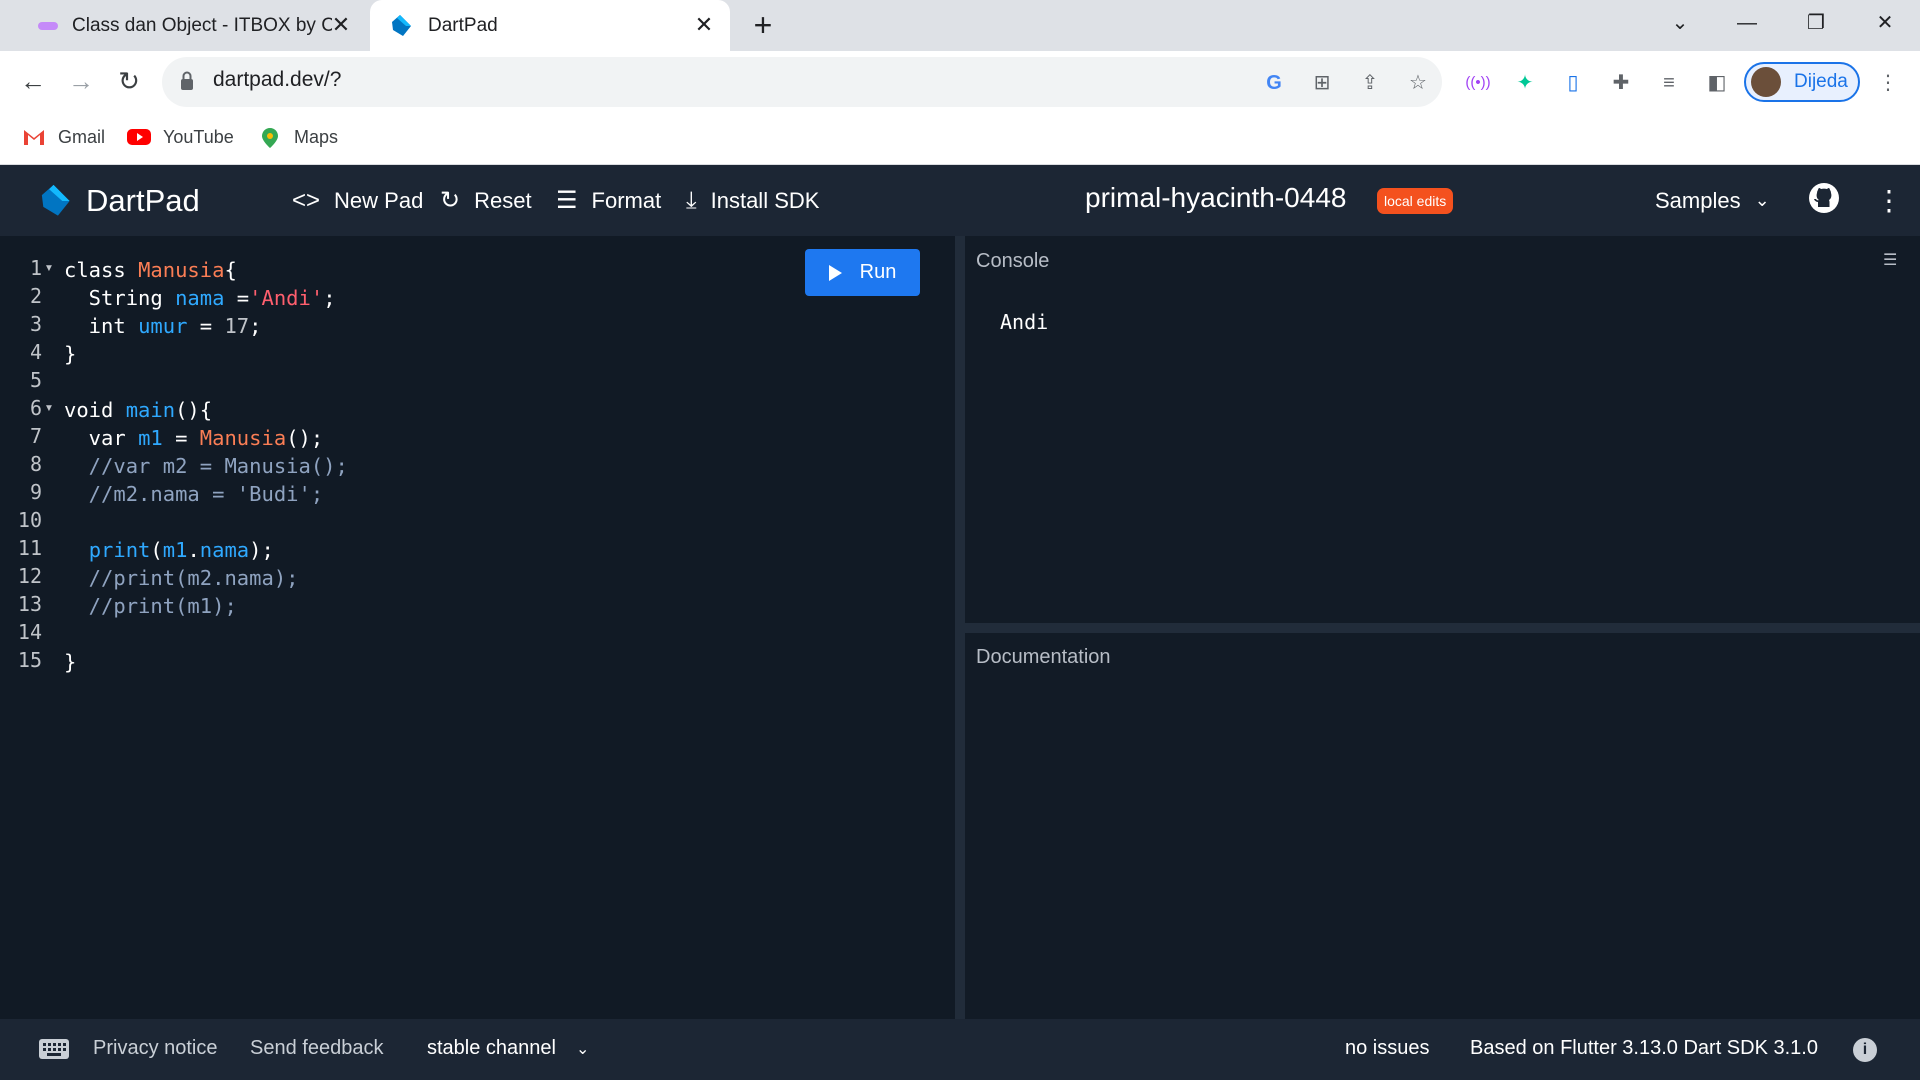 Image resolution: width=1920 pixels, height=1080 pixels. Describe the element at coordinates (138, 410) in the screenshot. I see `code-line-6: void main(){` at that location.